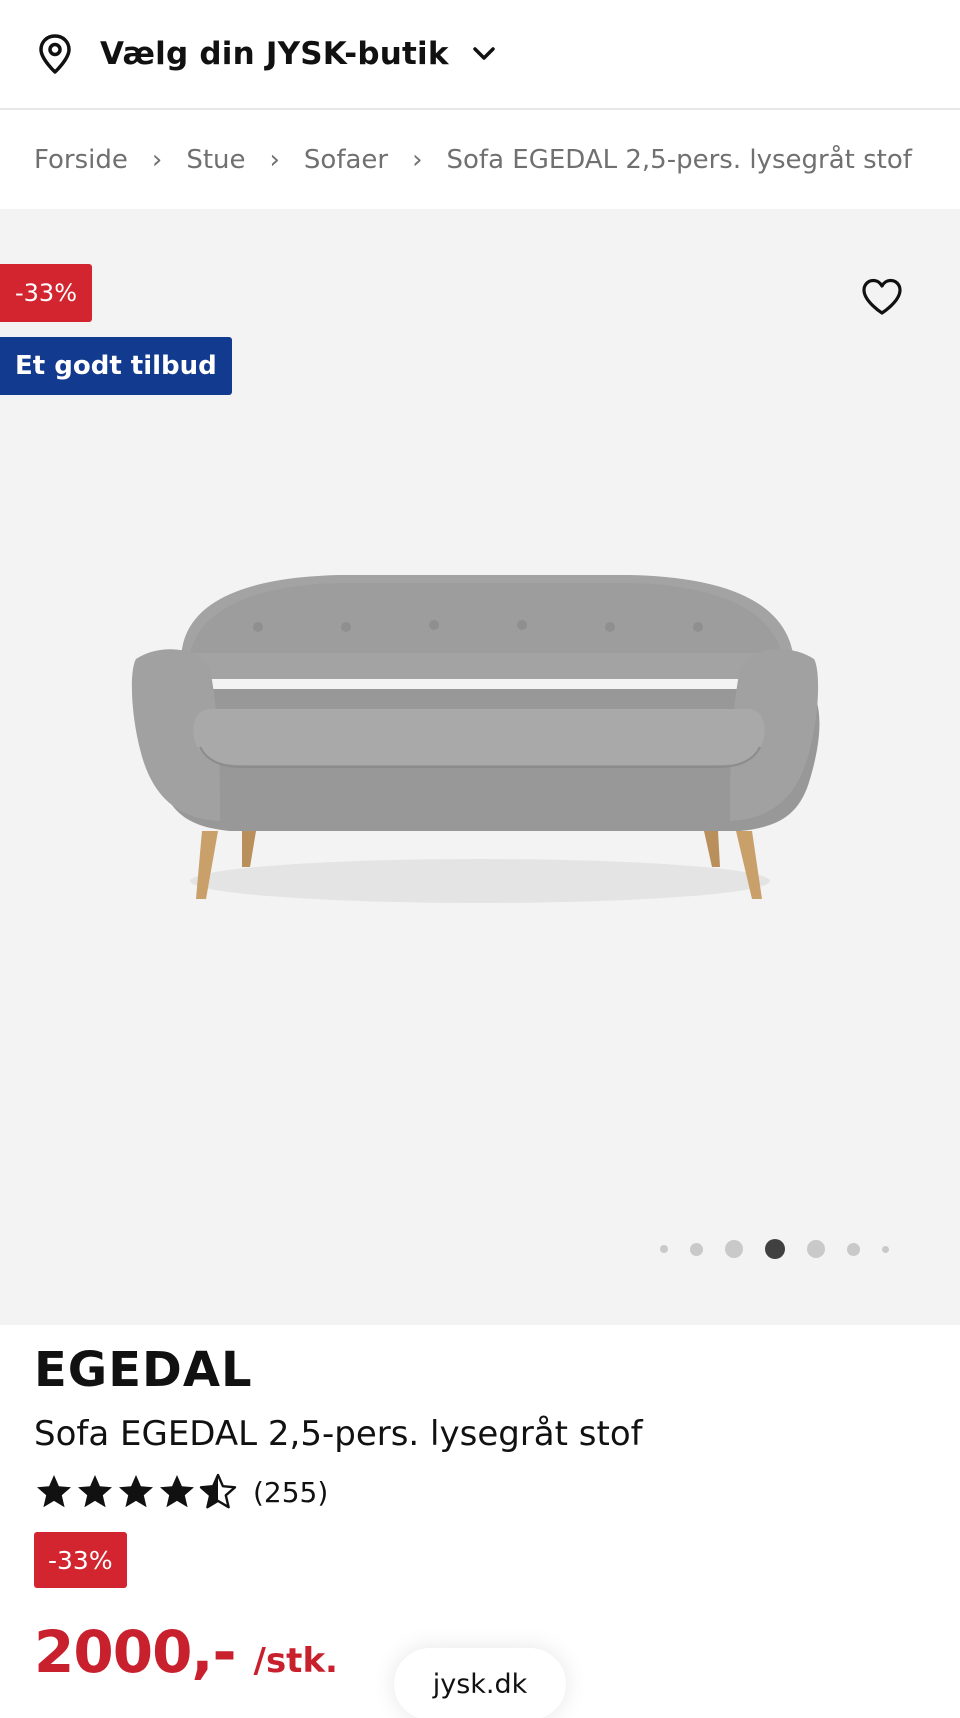 This screenshot has height=1718, width=960. I want to click on review-count: (255), so click(291, 1492).